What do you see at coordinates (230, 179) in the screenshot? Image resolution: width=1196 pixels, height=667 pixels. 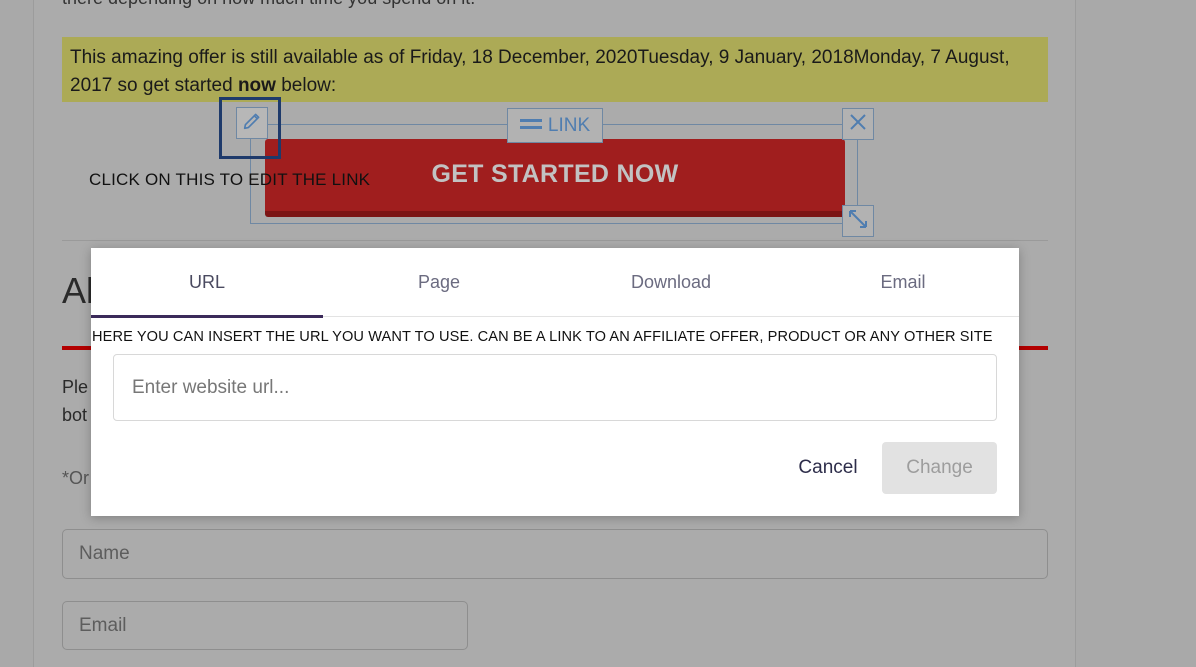 I see `edit-link-annotation: CLICK ON THIS TO EDIT THE LINK` at bounding box center [230, 179].